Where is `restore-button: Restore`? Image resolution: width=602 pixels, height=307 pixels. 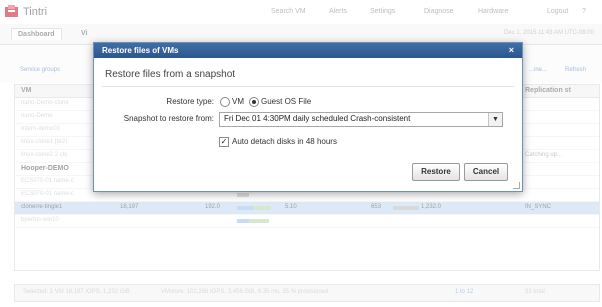
restore-button: Restore is located at coordinates (436, 172).